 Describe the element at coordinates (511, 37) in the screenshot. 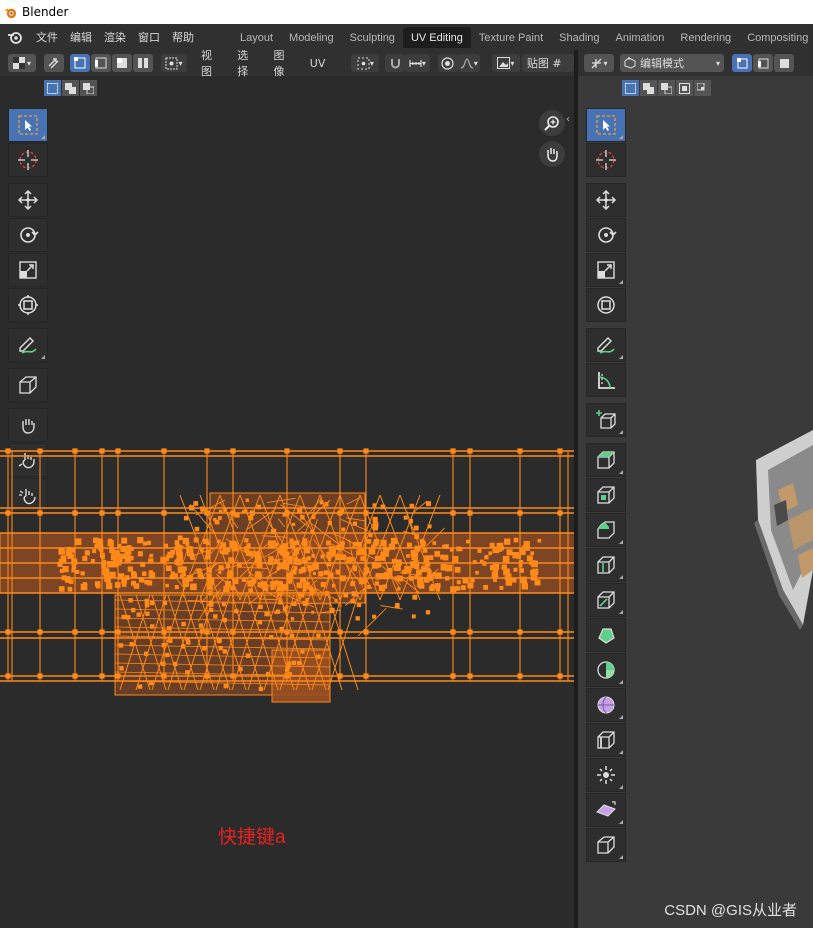

I see `tab-texture-paint: Texture Paint` at that location.